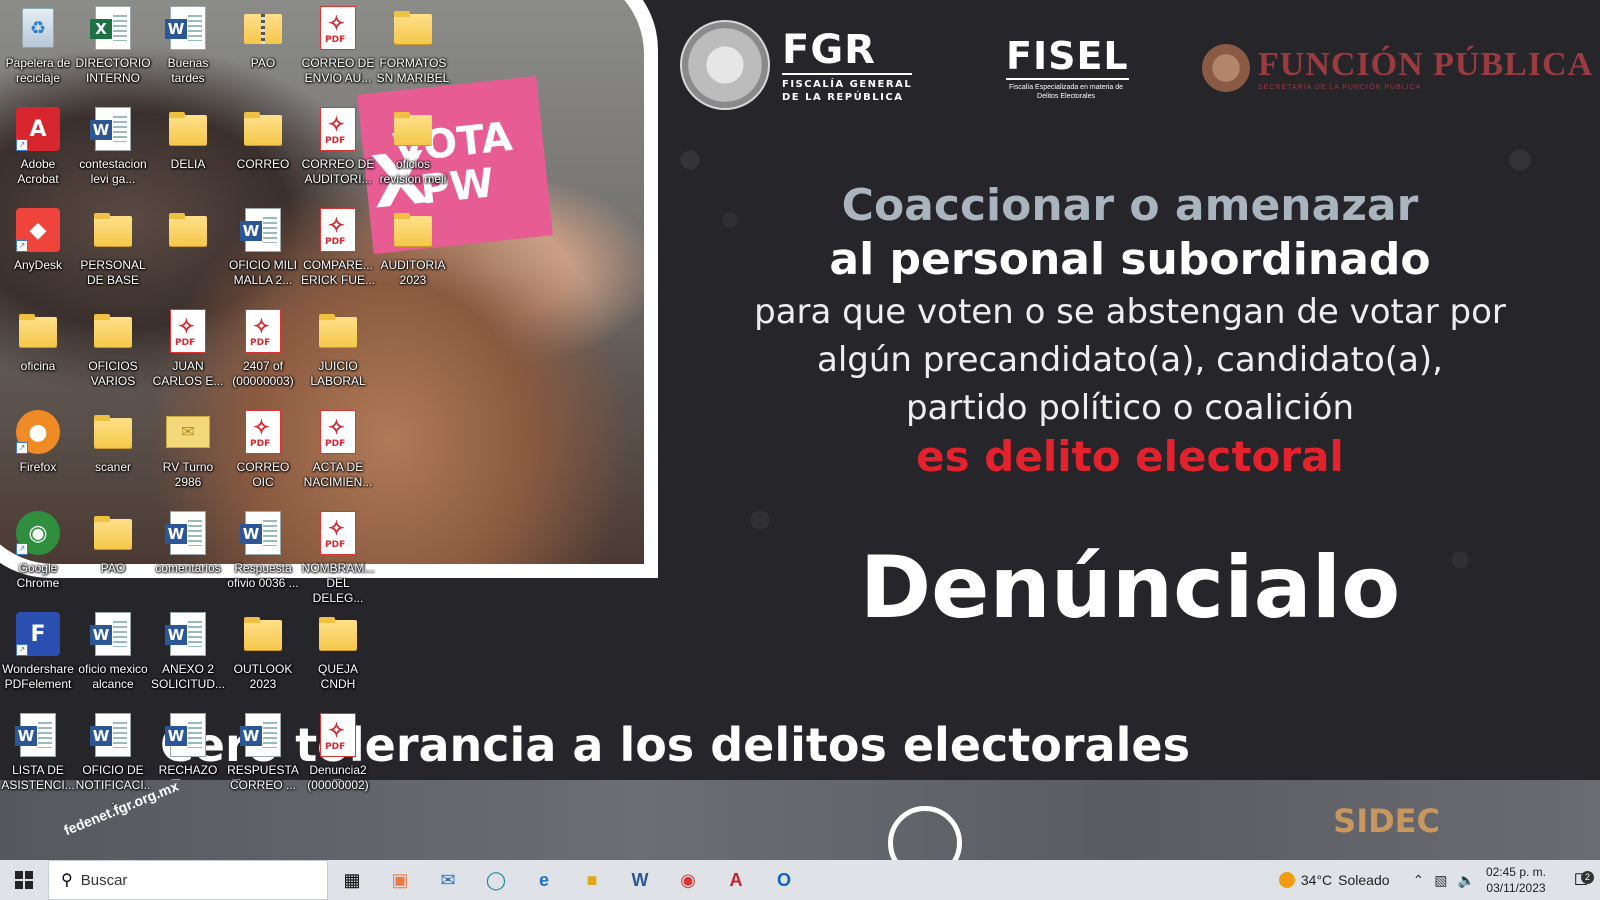 The width and height of the screenshot is (1600, 900). I want to click on desktop-icon: ✧ PDF 2407 of (00000003), so click(263, 349).